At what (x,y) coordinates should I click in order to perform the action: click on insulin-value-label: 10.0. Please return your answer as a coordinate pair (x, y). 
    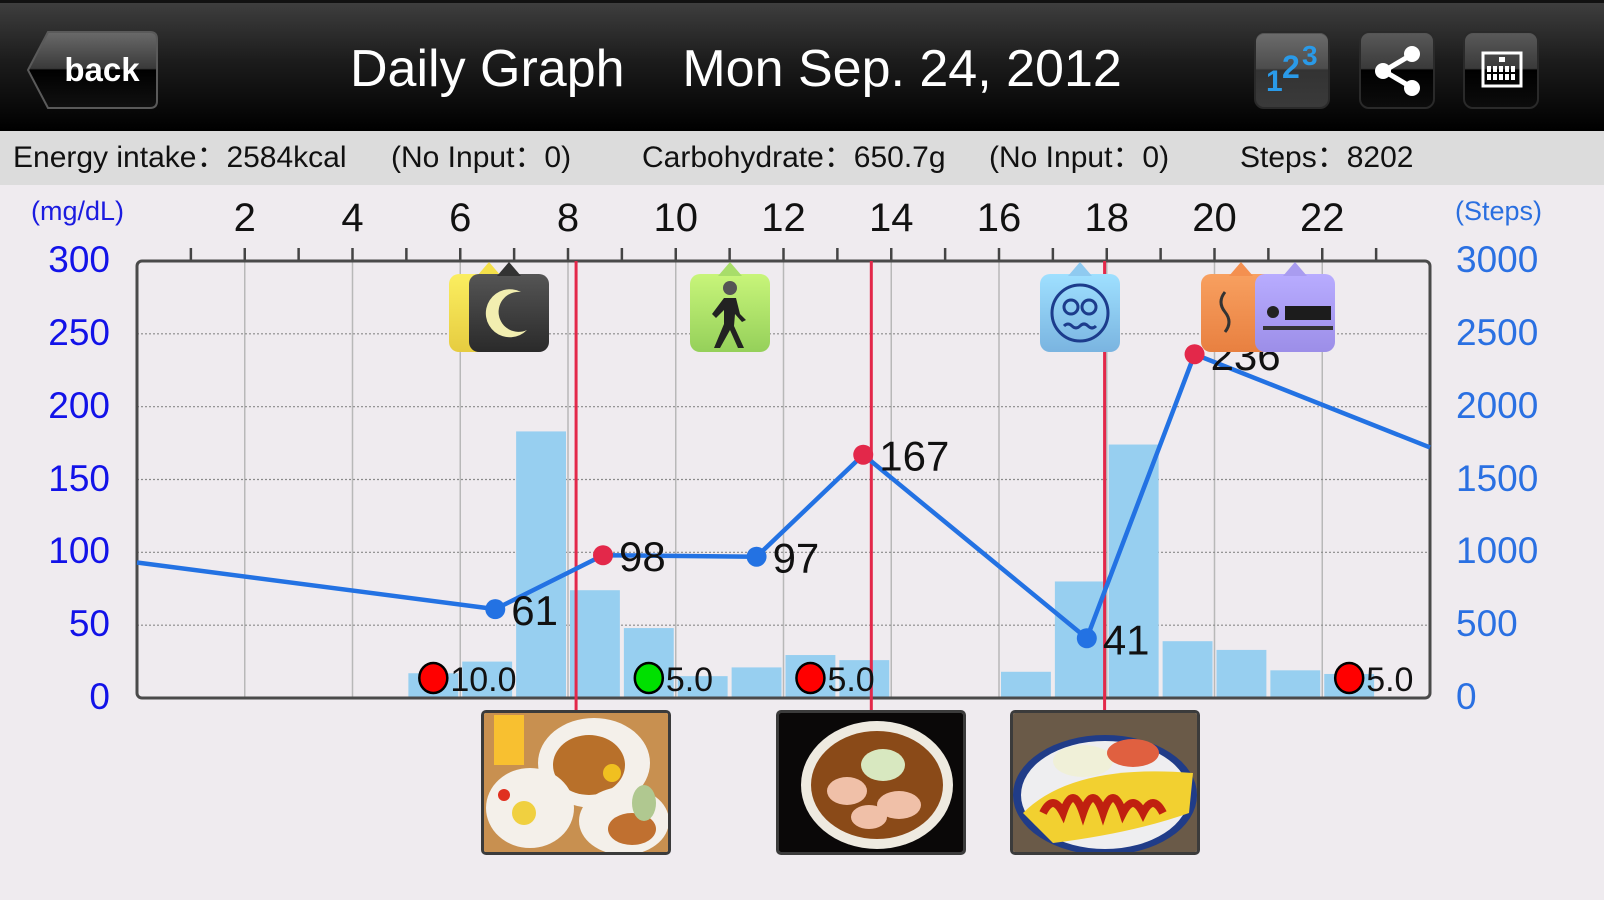
    Looking at the image, I should click on (483, 680).